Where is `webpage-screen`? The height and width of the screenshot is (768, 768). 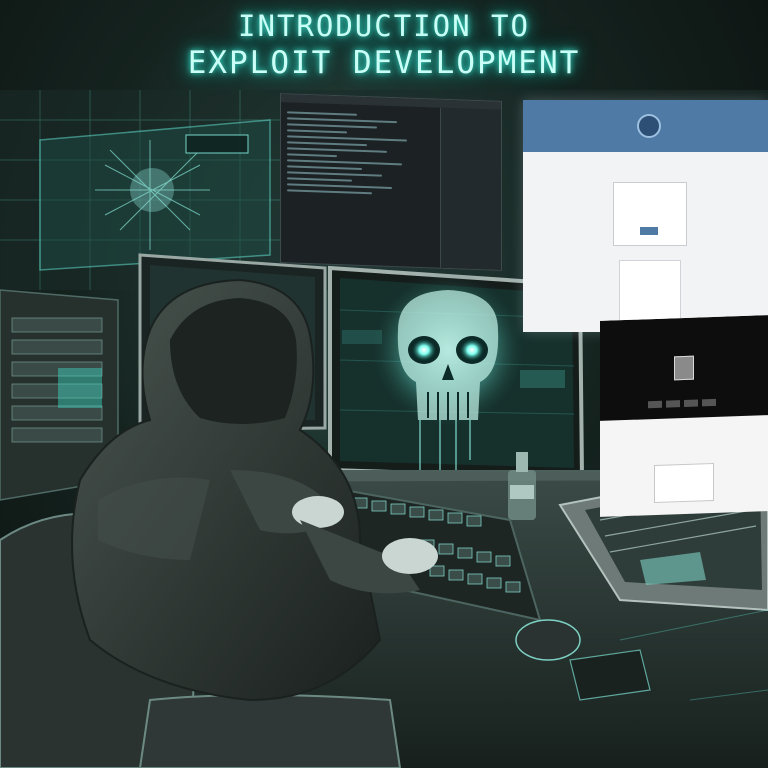
webpage-screen is located at coordinates (645, 216).